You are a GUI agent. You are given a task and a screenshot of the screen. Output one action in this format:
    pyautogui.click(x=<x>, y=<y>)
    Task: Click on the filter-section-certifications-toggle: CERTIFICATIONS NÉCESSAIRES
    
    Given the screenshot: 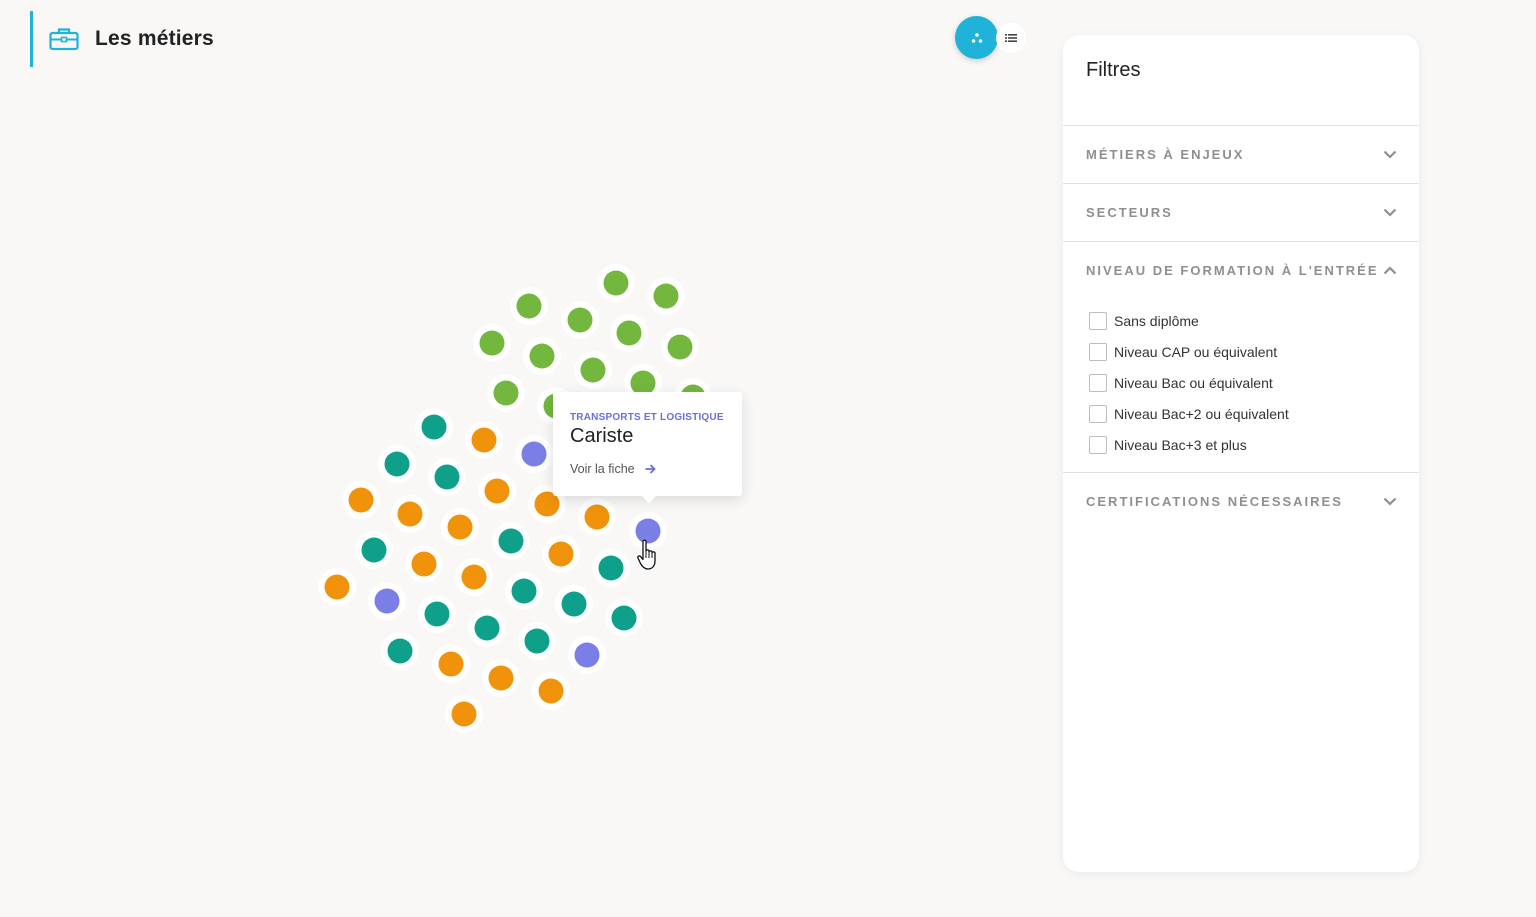 What is the action you would take?
    pyautogui.click(x=1241, y=501)
    